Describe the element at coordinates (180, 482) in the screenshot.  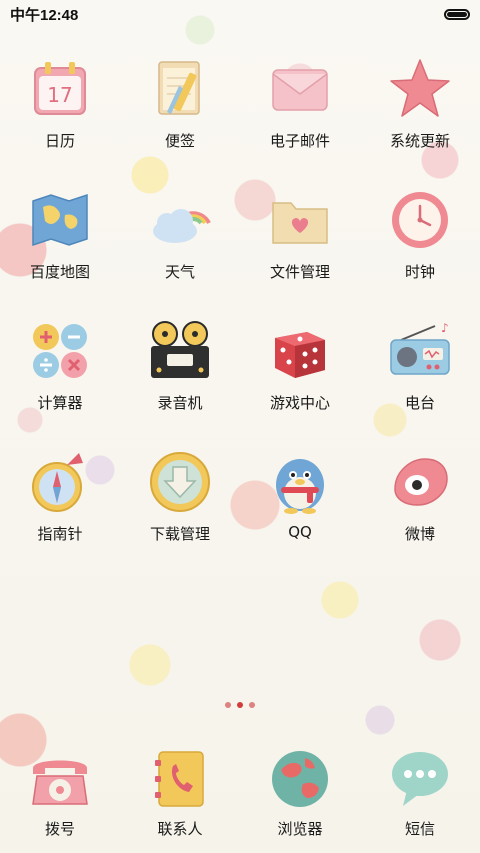
I see `download-arrow-icon` at that location.